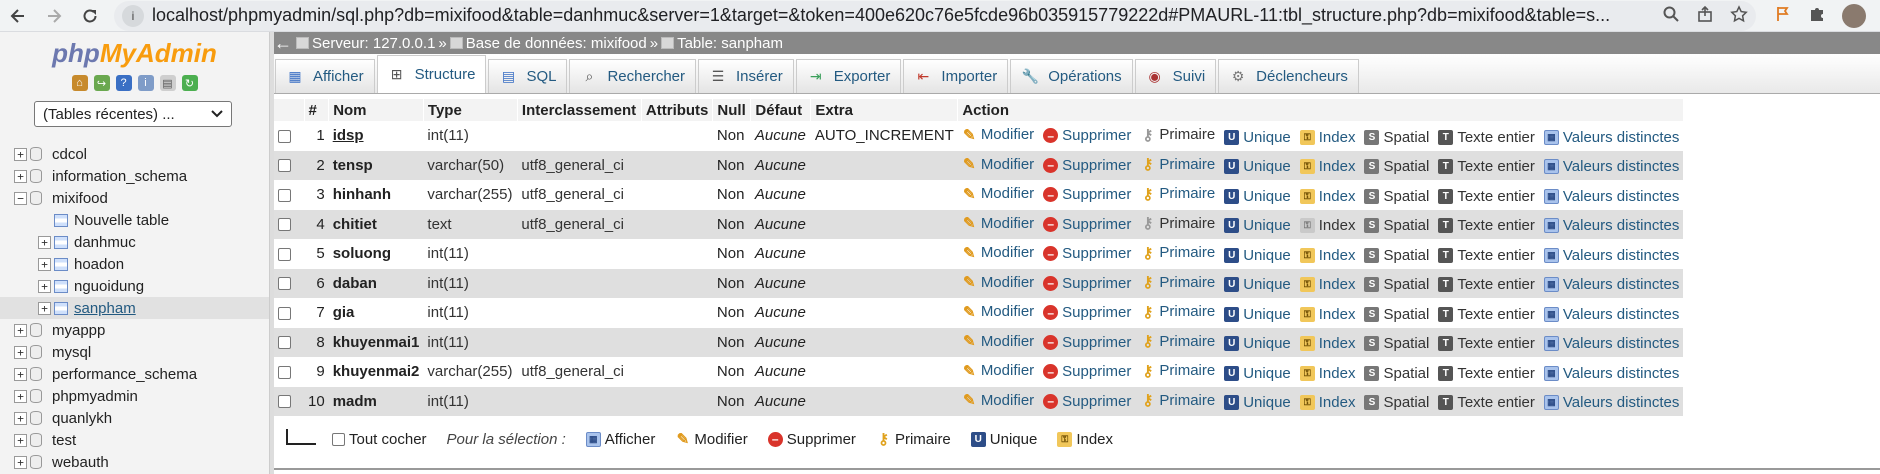  I want to click on tab-operations: 🔧 Opérations, so click(1071, 76).